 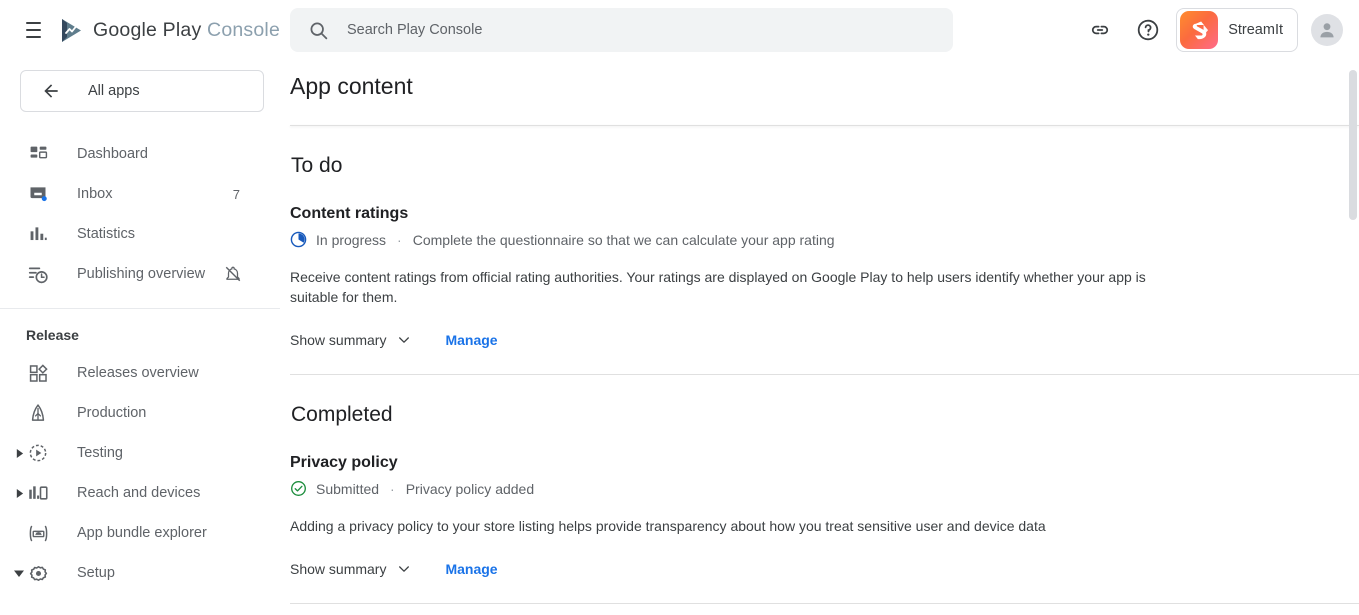 I want to click on all-apps-button: All apps, so click(x=142, y=91).